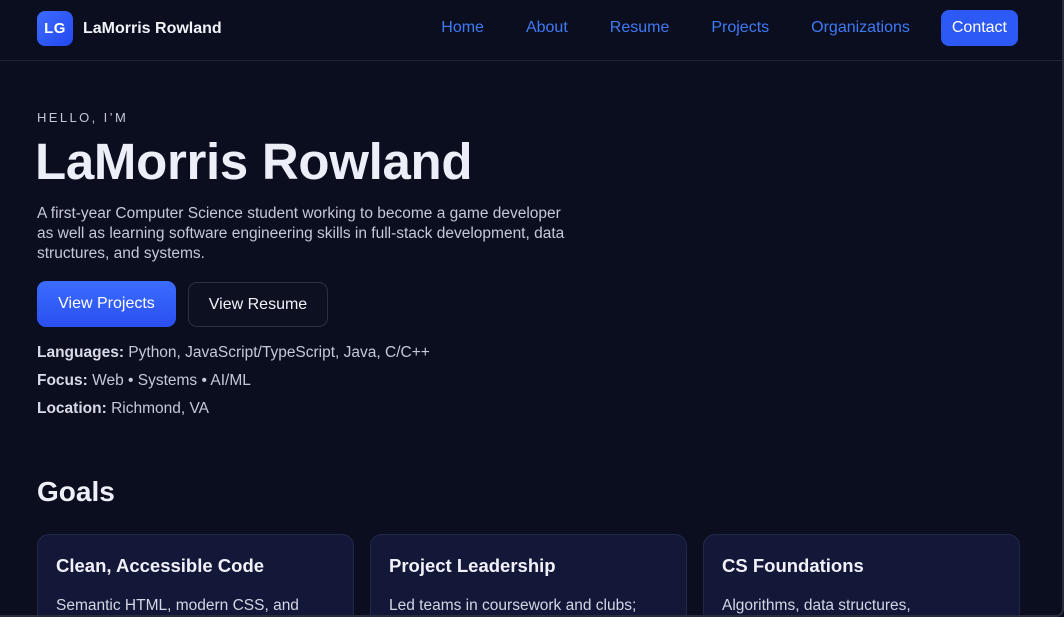 The image size is (1064, 617). Describe the element at coordinates (152, 28) in the screenshot. I see `brand-name: LaMorris Rowland` at that location.